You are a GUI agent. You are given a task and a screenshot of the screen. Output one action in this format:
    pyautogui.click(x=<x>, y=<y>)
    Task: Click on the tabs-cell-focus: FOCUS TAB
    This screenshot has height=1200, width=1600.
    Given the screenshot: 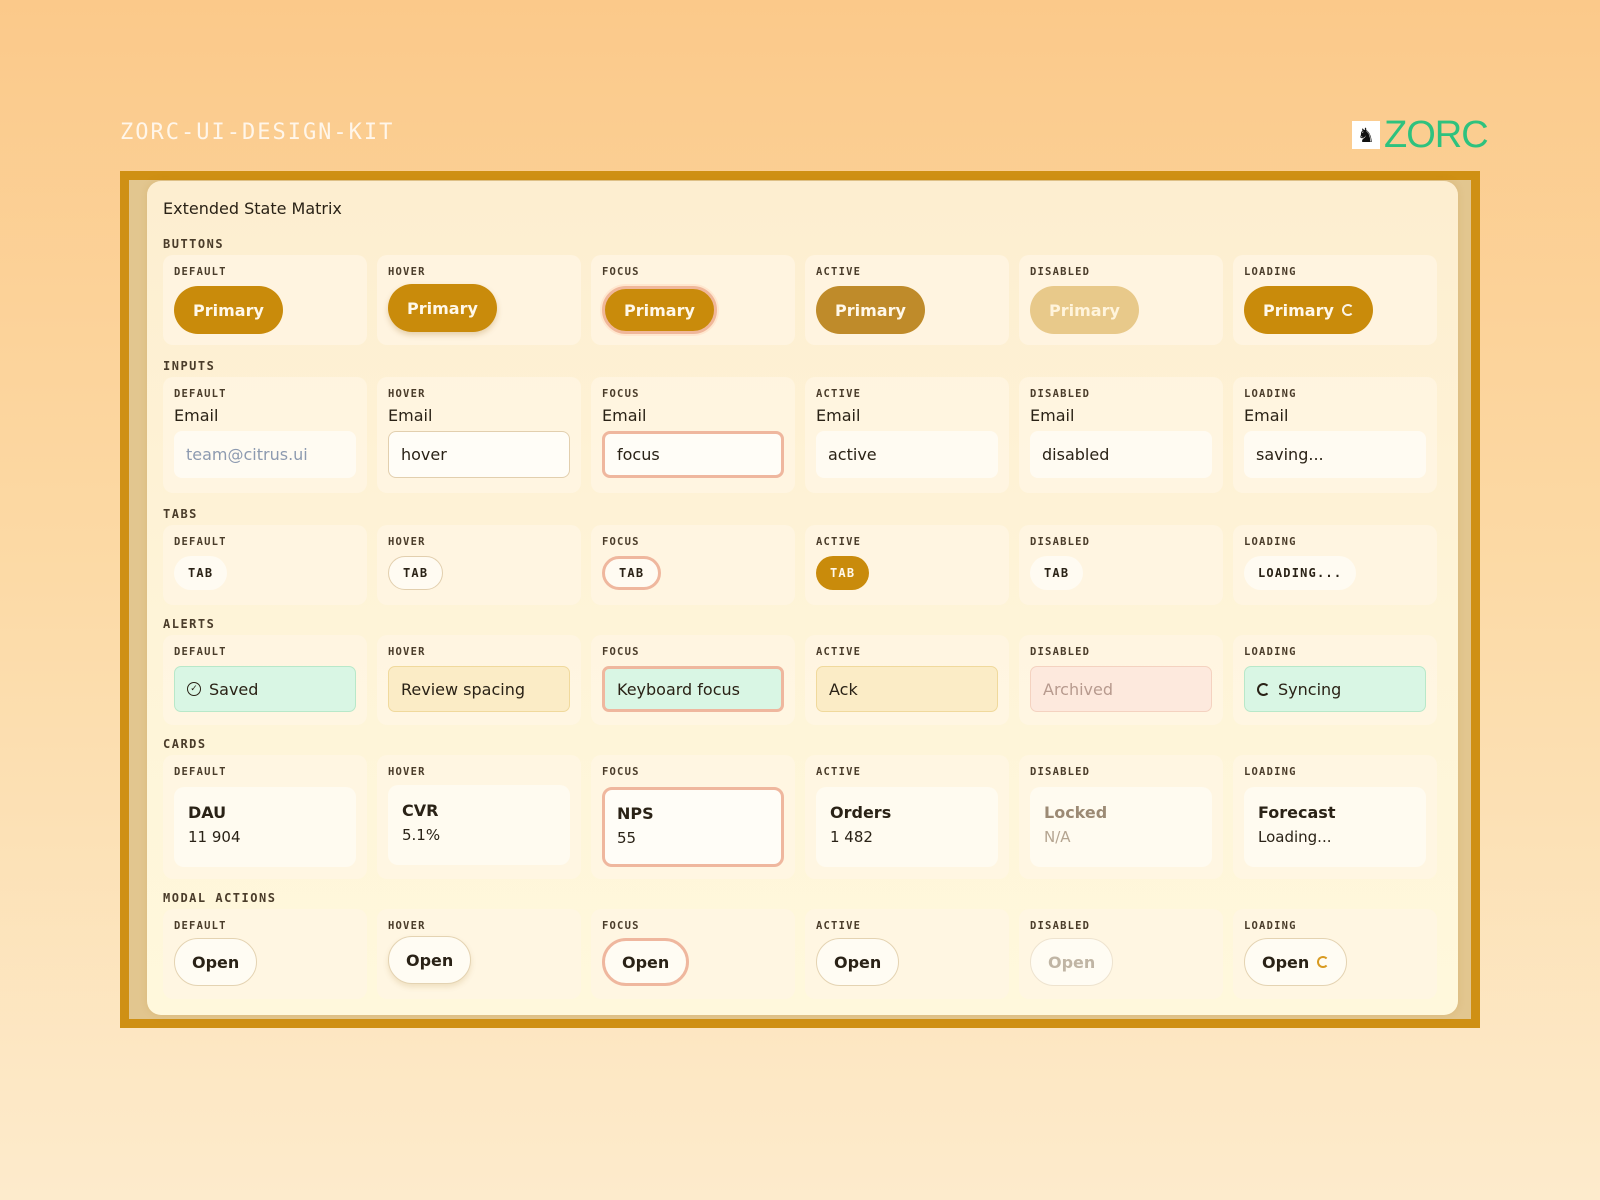 What is the action you would take?
    pyautogui.click(x=693, y=565)
    